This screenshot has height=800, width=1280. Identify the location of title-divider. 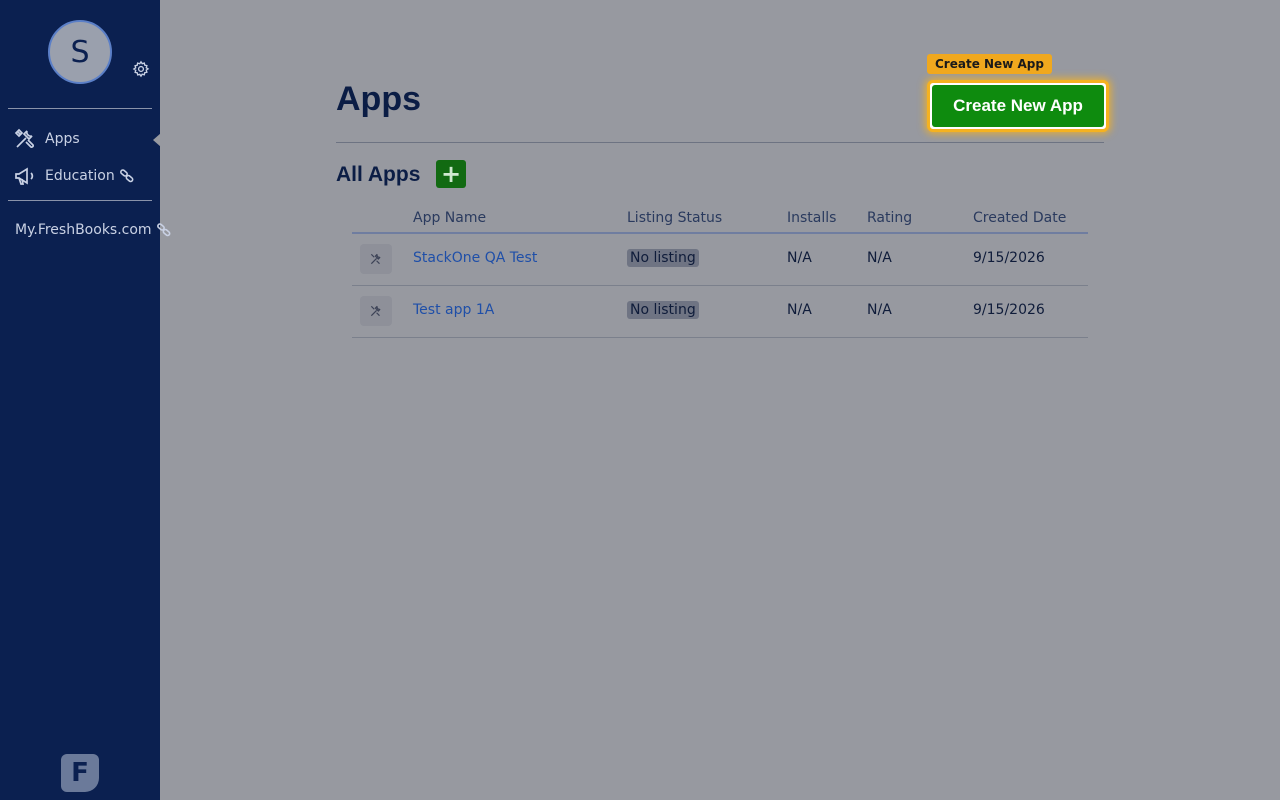
(720, 142).